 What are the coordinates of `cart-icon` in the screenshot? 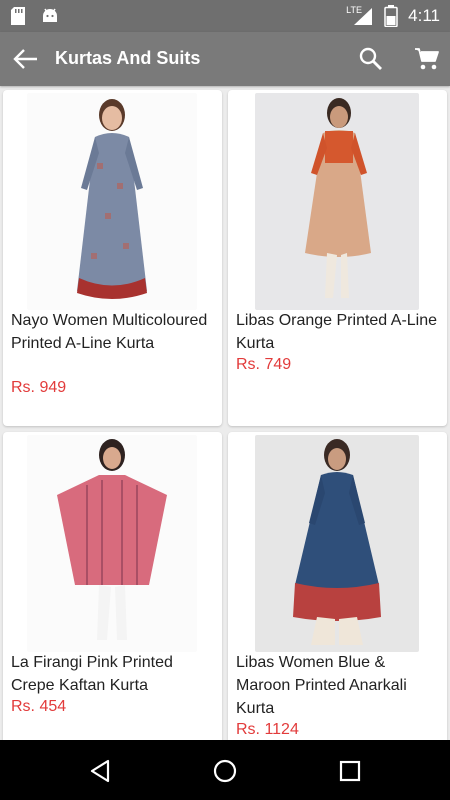 It's located at (427, 59).